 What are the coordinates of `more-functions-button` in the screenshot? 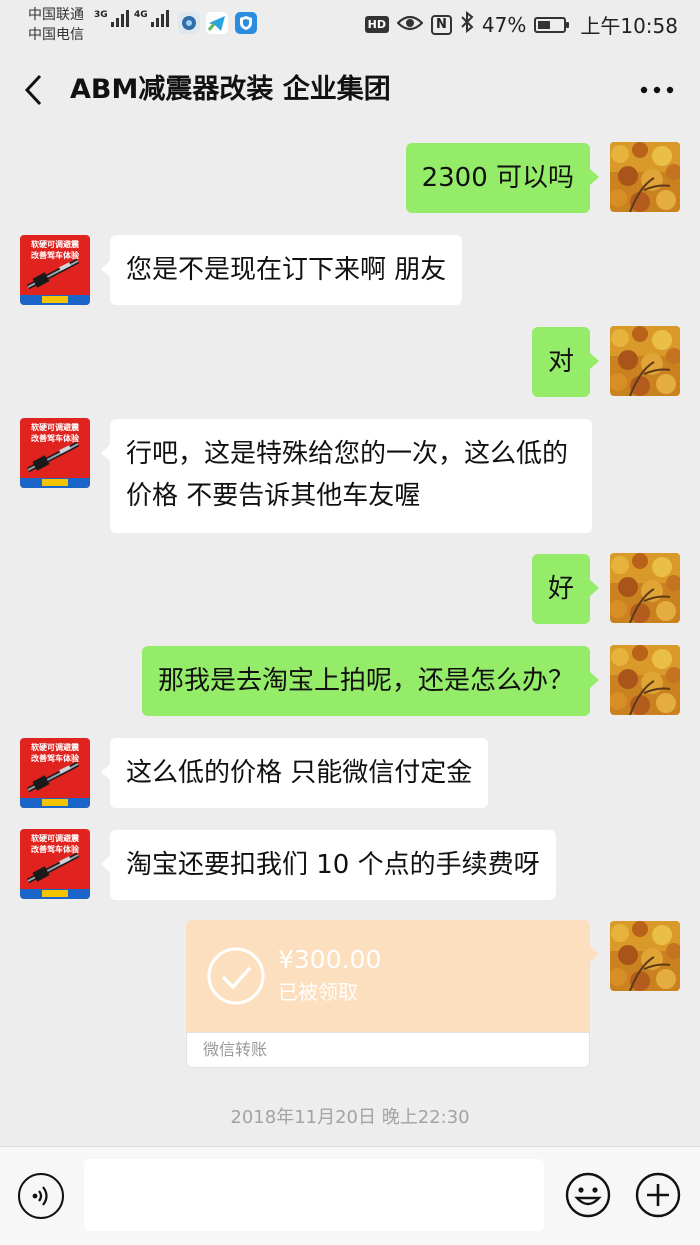 It's located at (658, 1195).